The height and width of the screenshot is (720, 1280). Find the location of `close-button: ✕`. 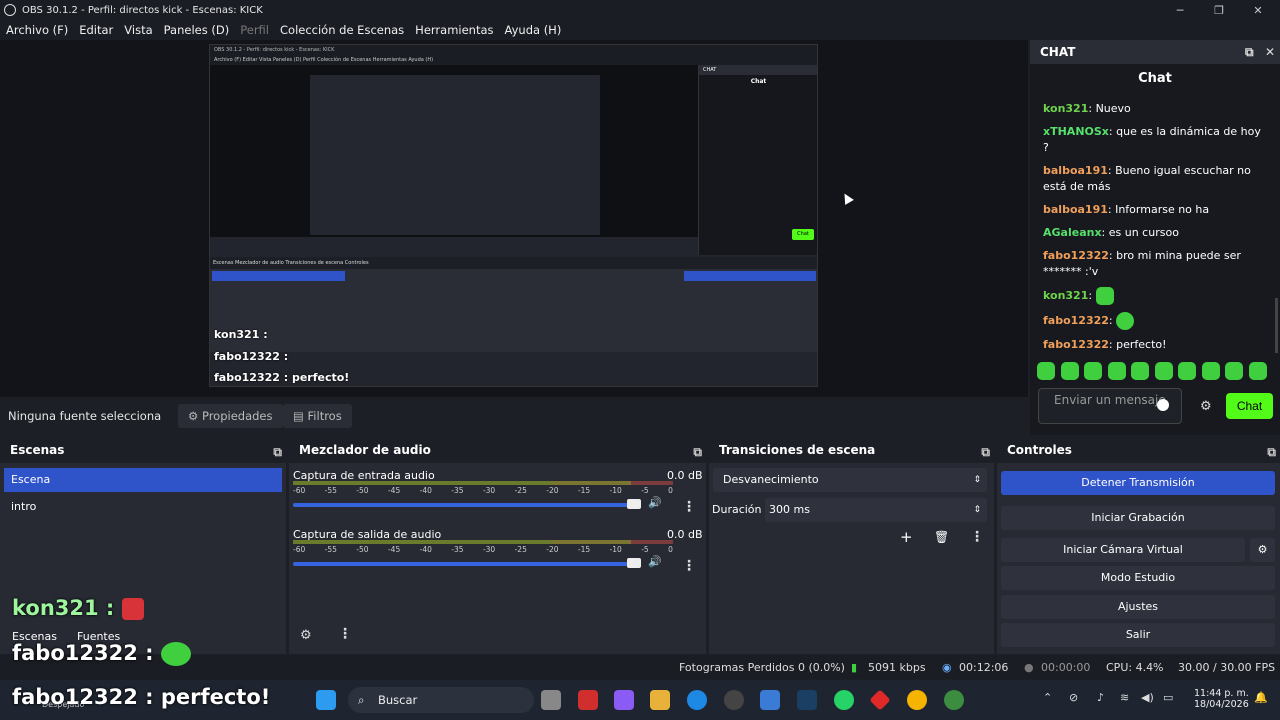

close-button: ✕ is located at coordinates (1258, 10).